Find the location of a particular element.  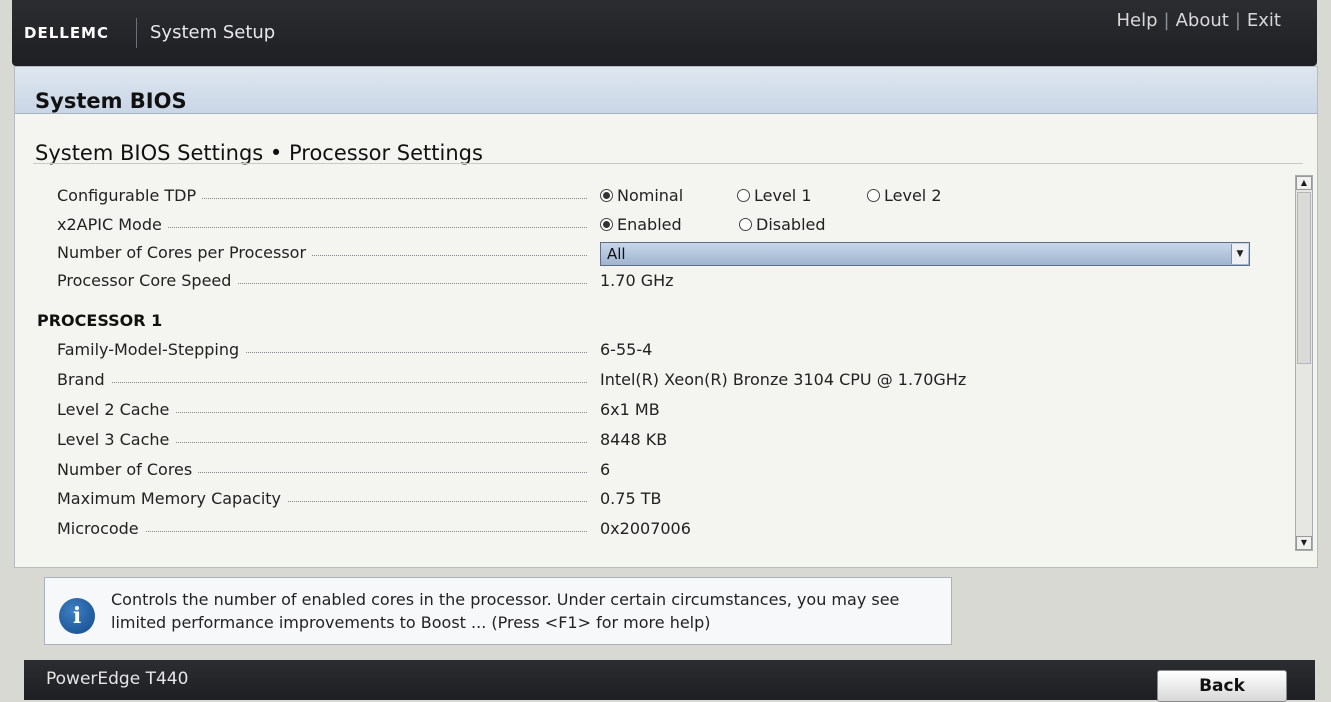

info-label: Maximum Memory Capacity is located at coordinates (172, 499).